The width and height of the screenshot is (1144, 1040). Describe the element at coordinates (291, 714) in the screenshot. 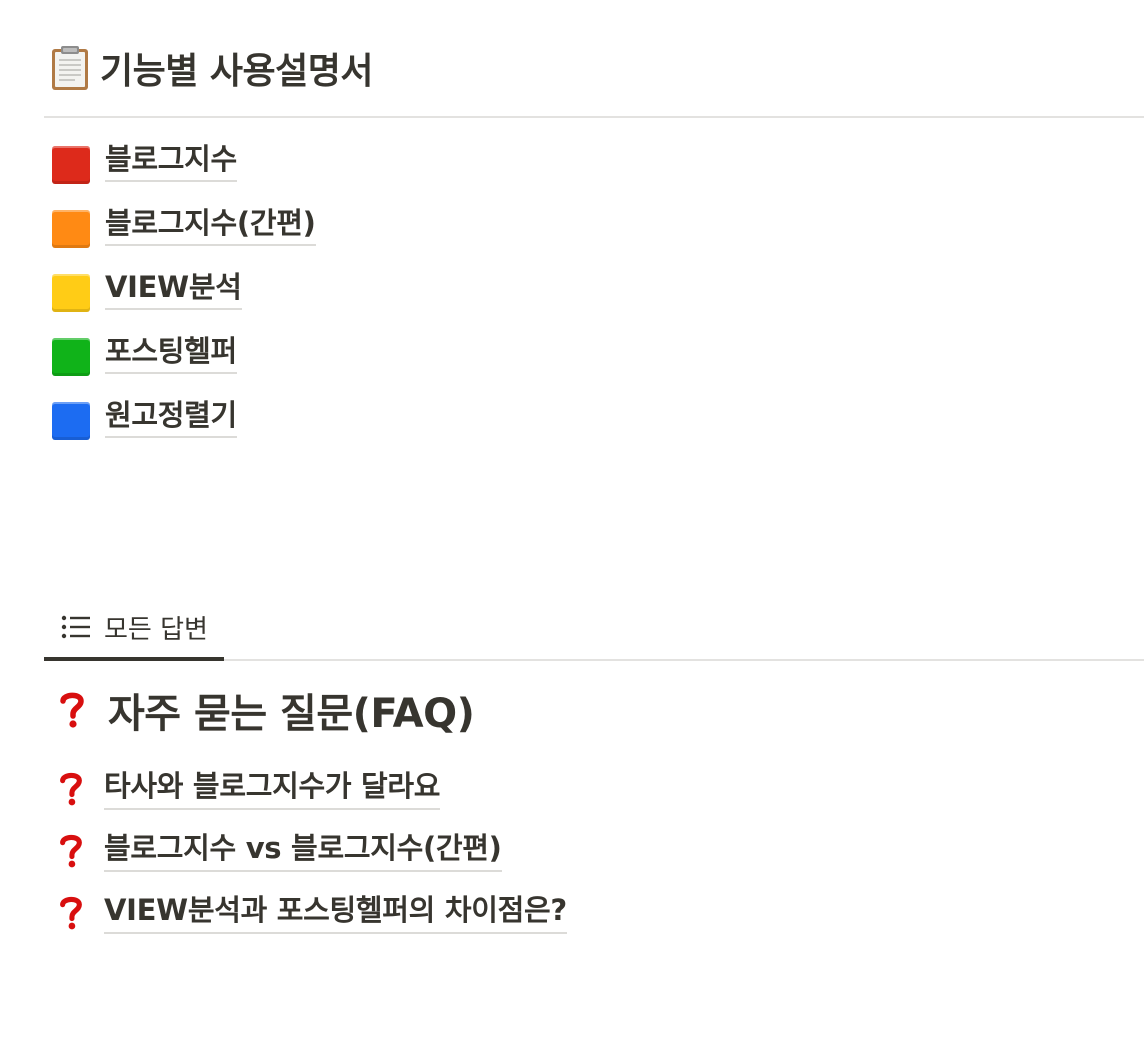

I see `faq-heading-text: 자주 묻는 질문(FAQ)` at that location.